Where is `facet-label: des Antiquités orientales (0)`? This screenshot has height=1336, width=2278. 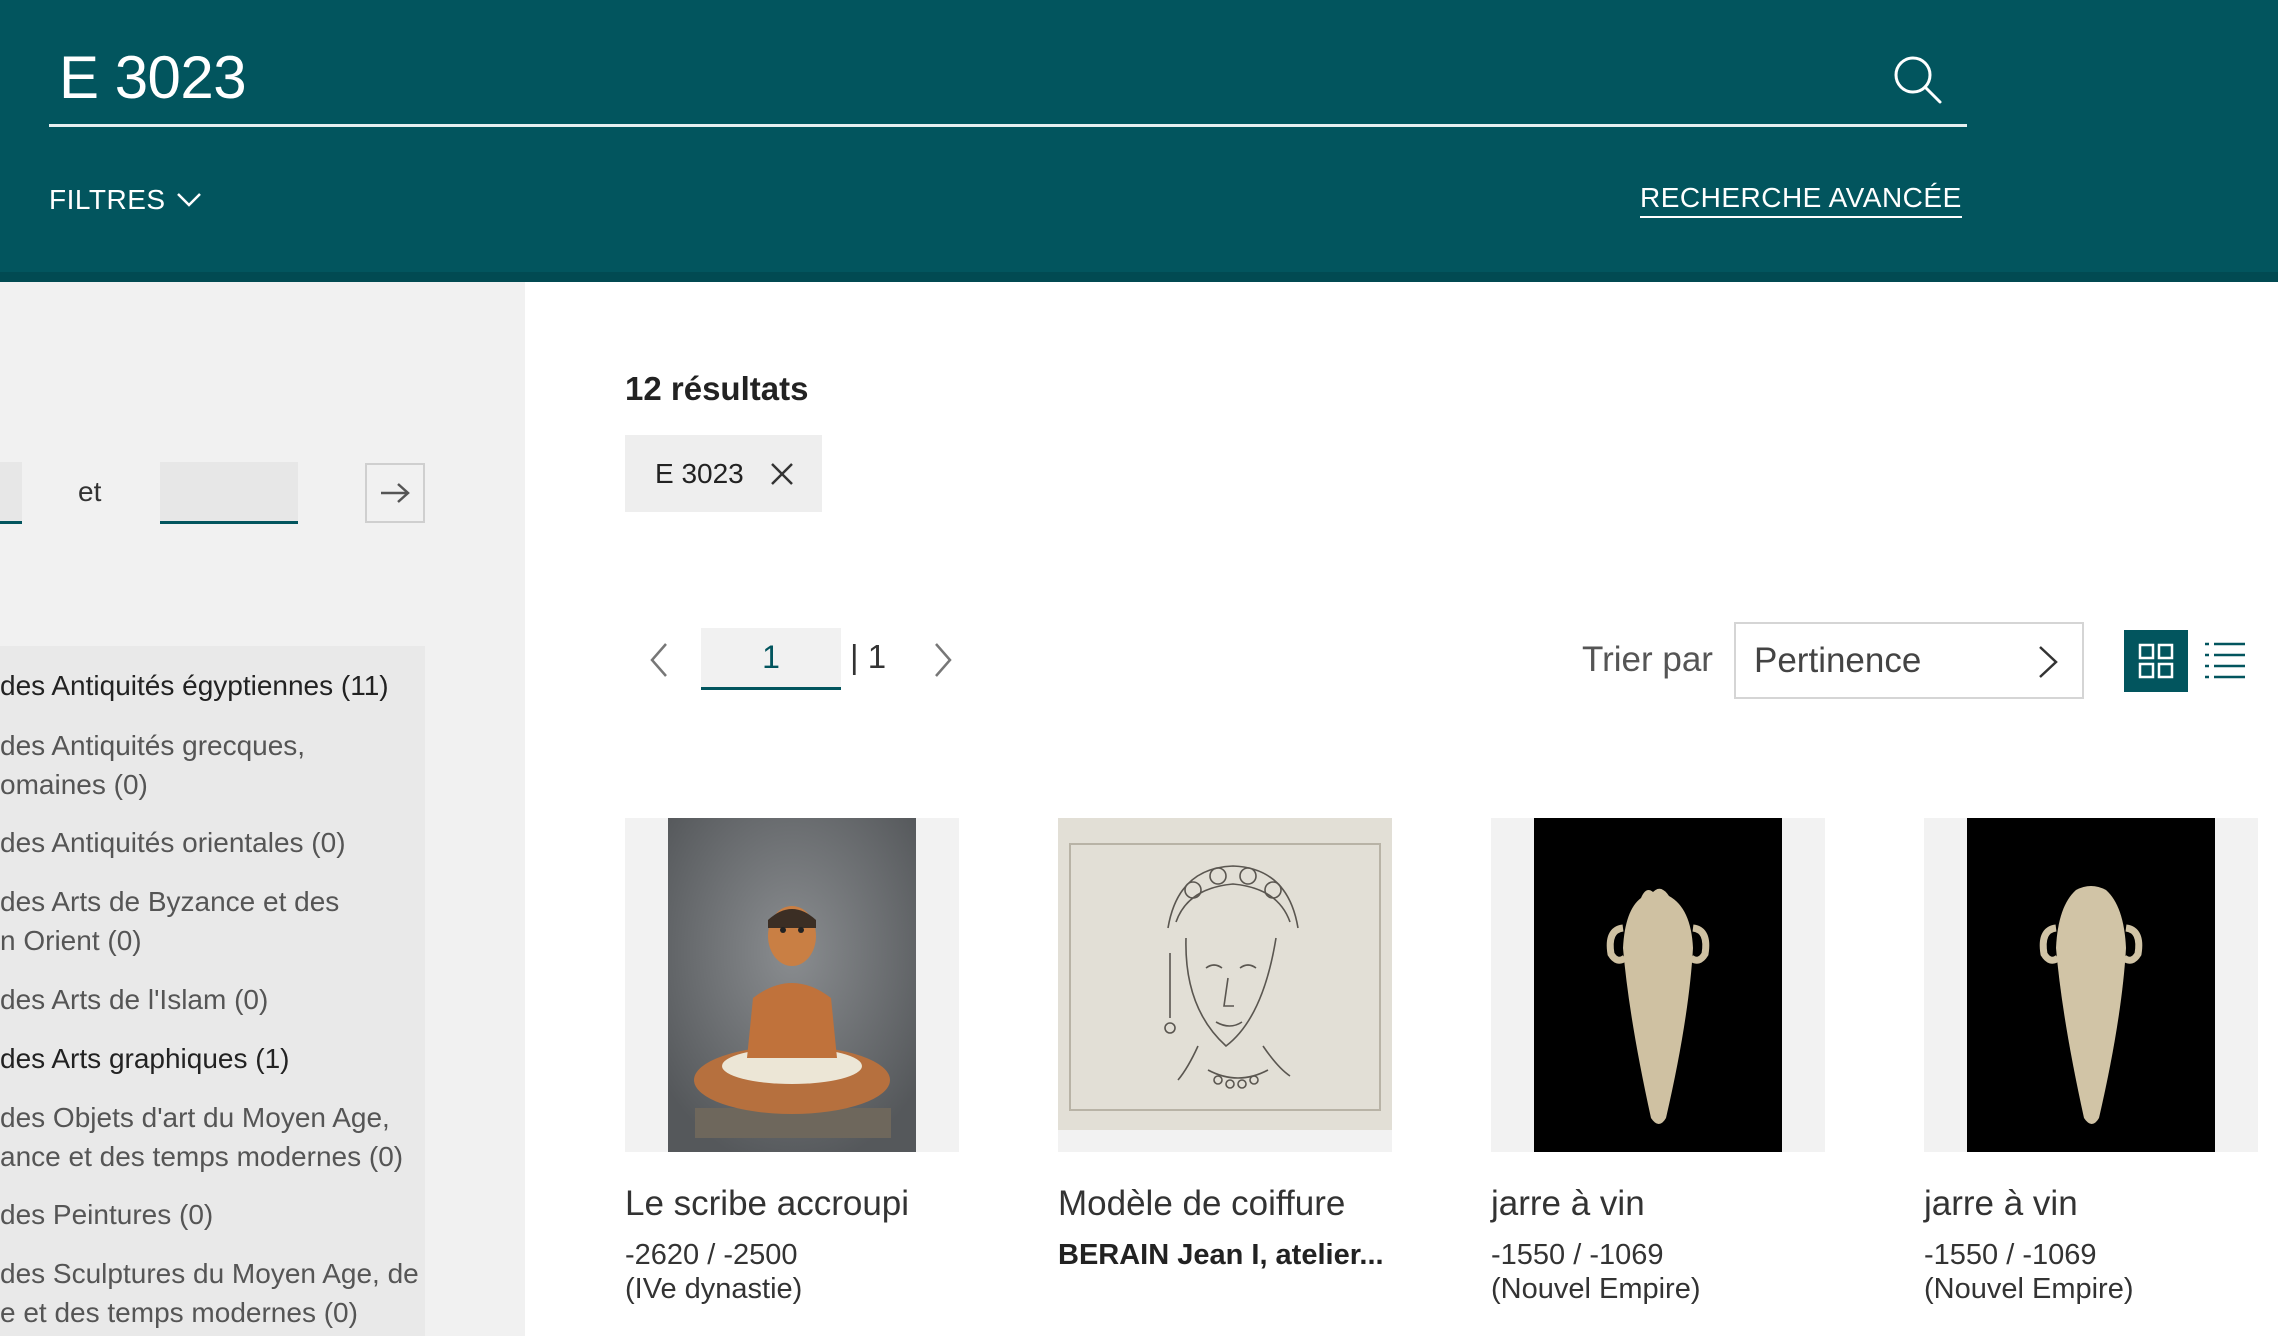
facet-label: des Antiquités orientales (0) is located at coordinates (173, 842).